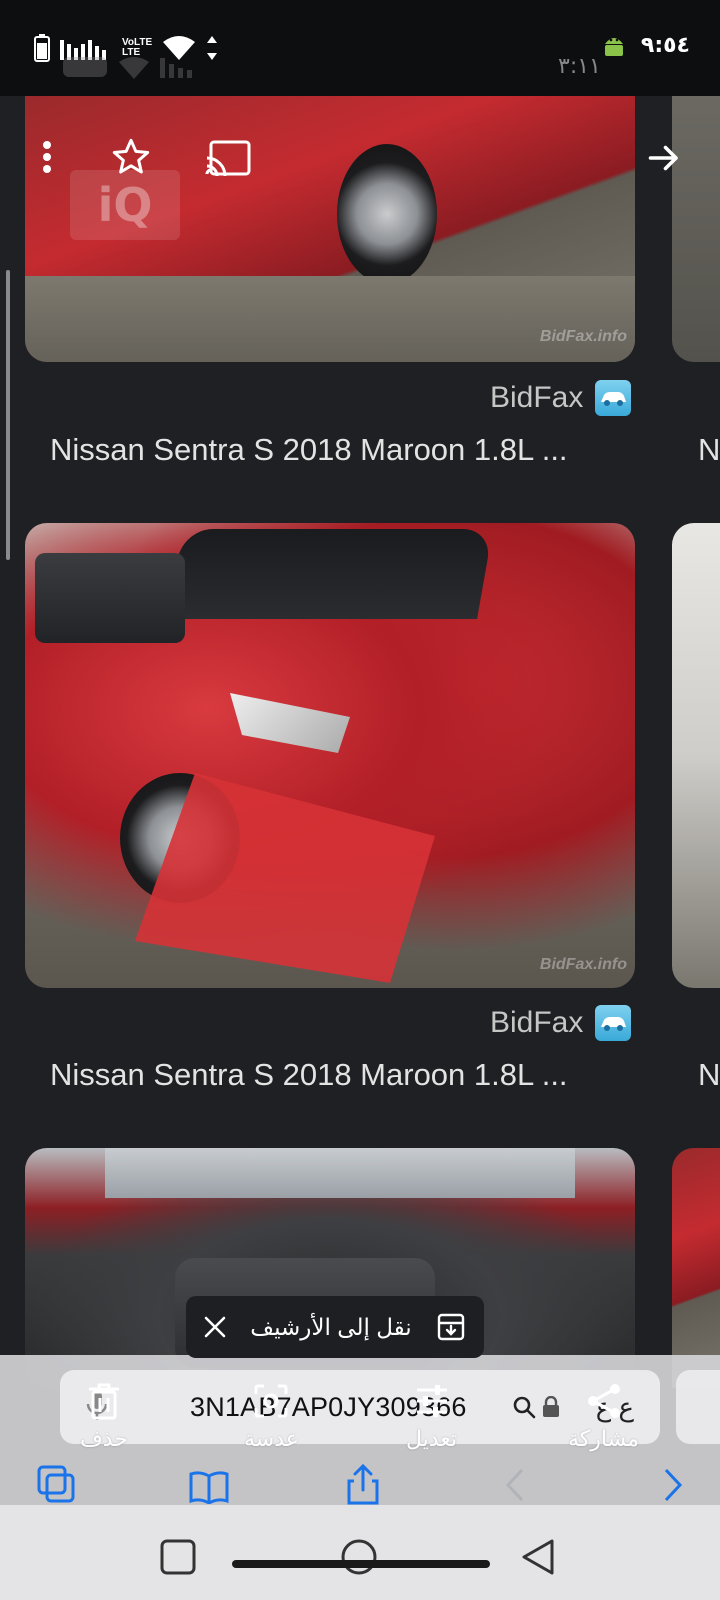 The height and width of the screenshot is (1600, 720). I want to click on secondary-time: ٣:١١, so click(579, 66).